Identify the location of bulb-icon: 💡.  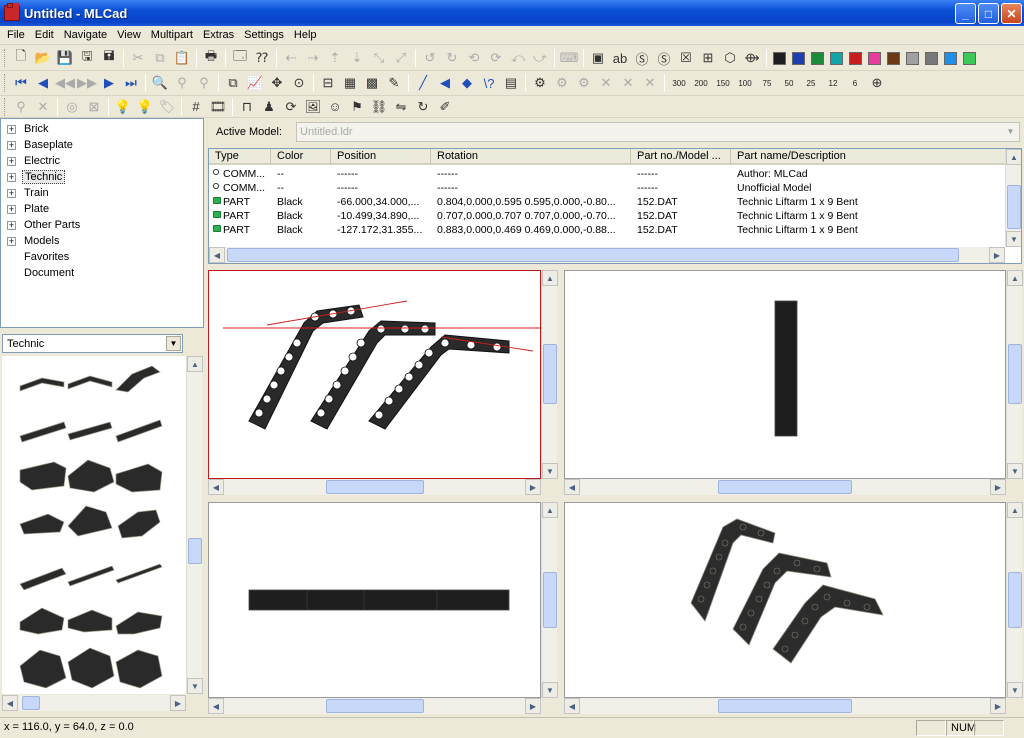
(123, 106).